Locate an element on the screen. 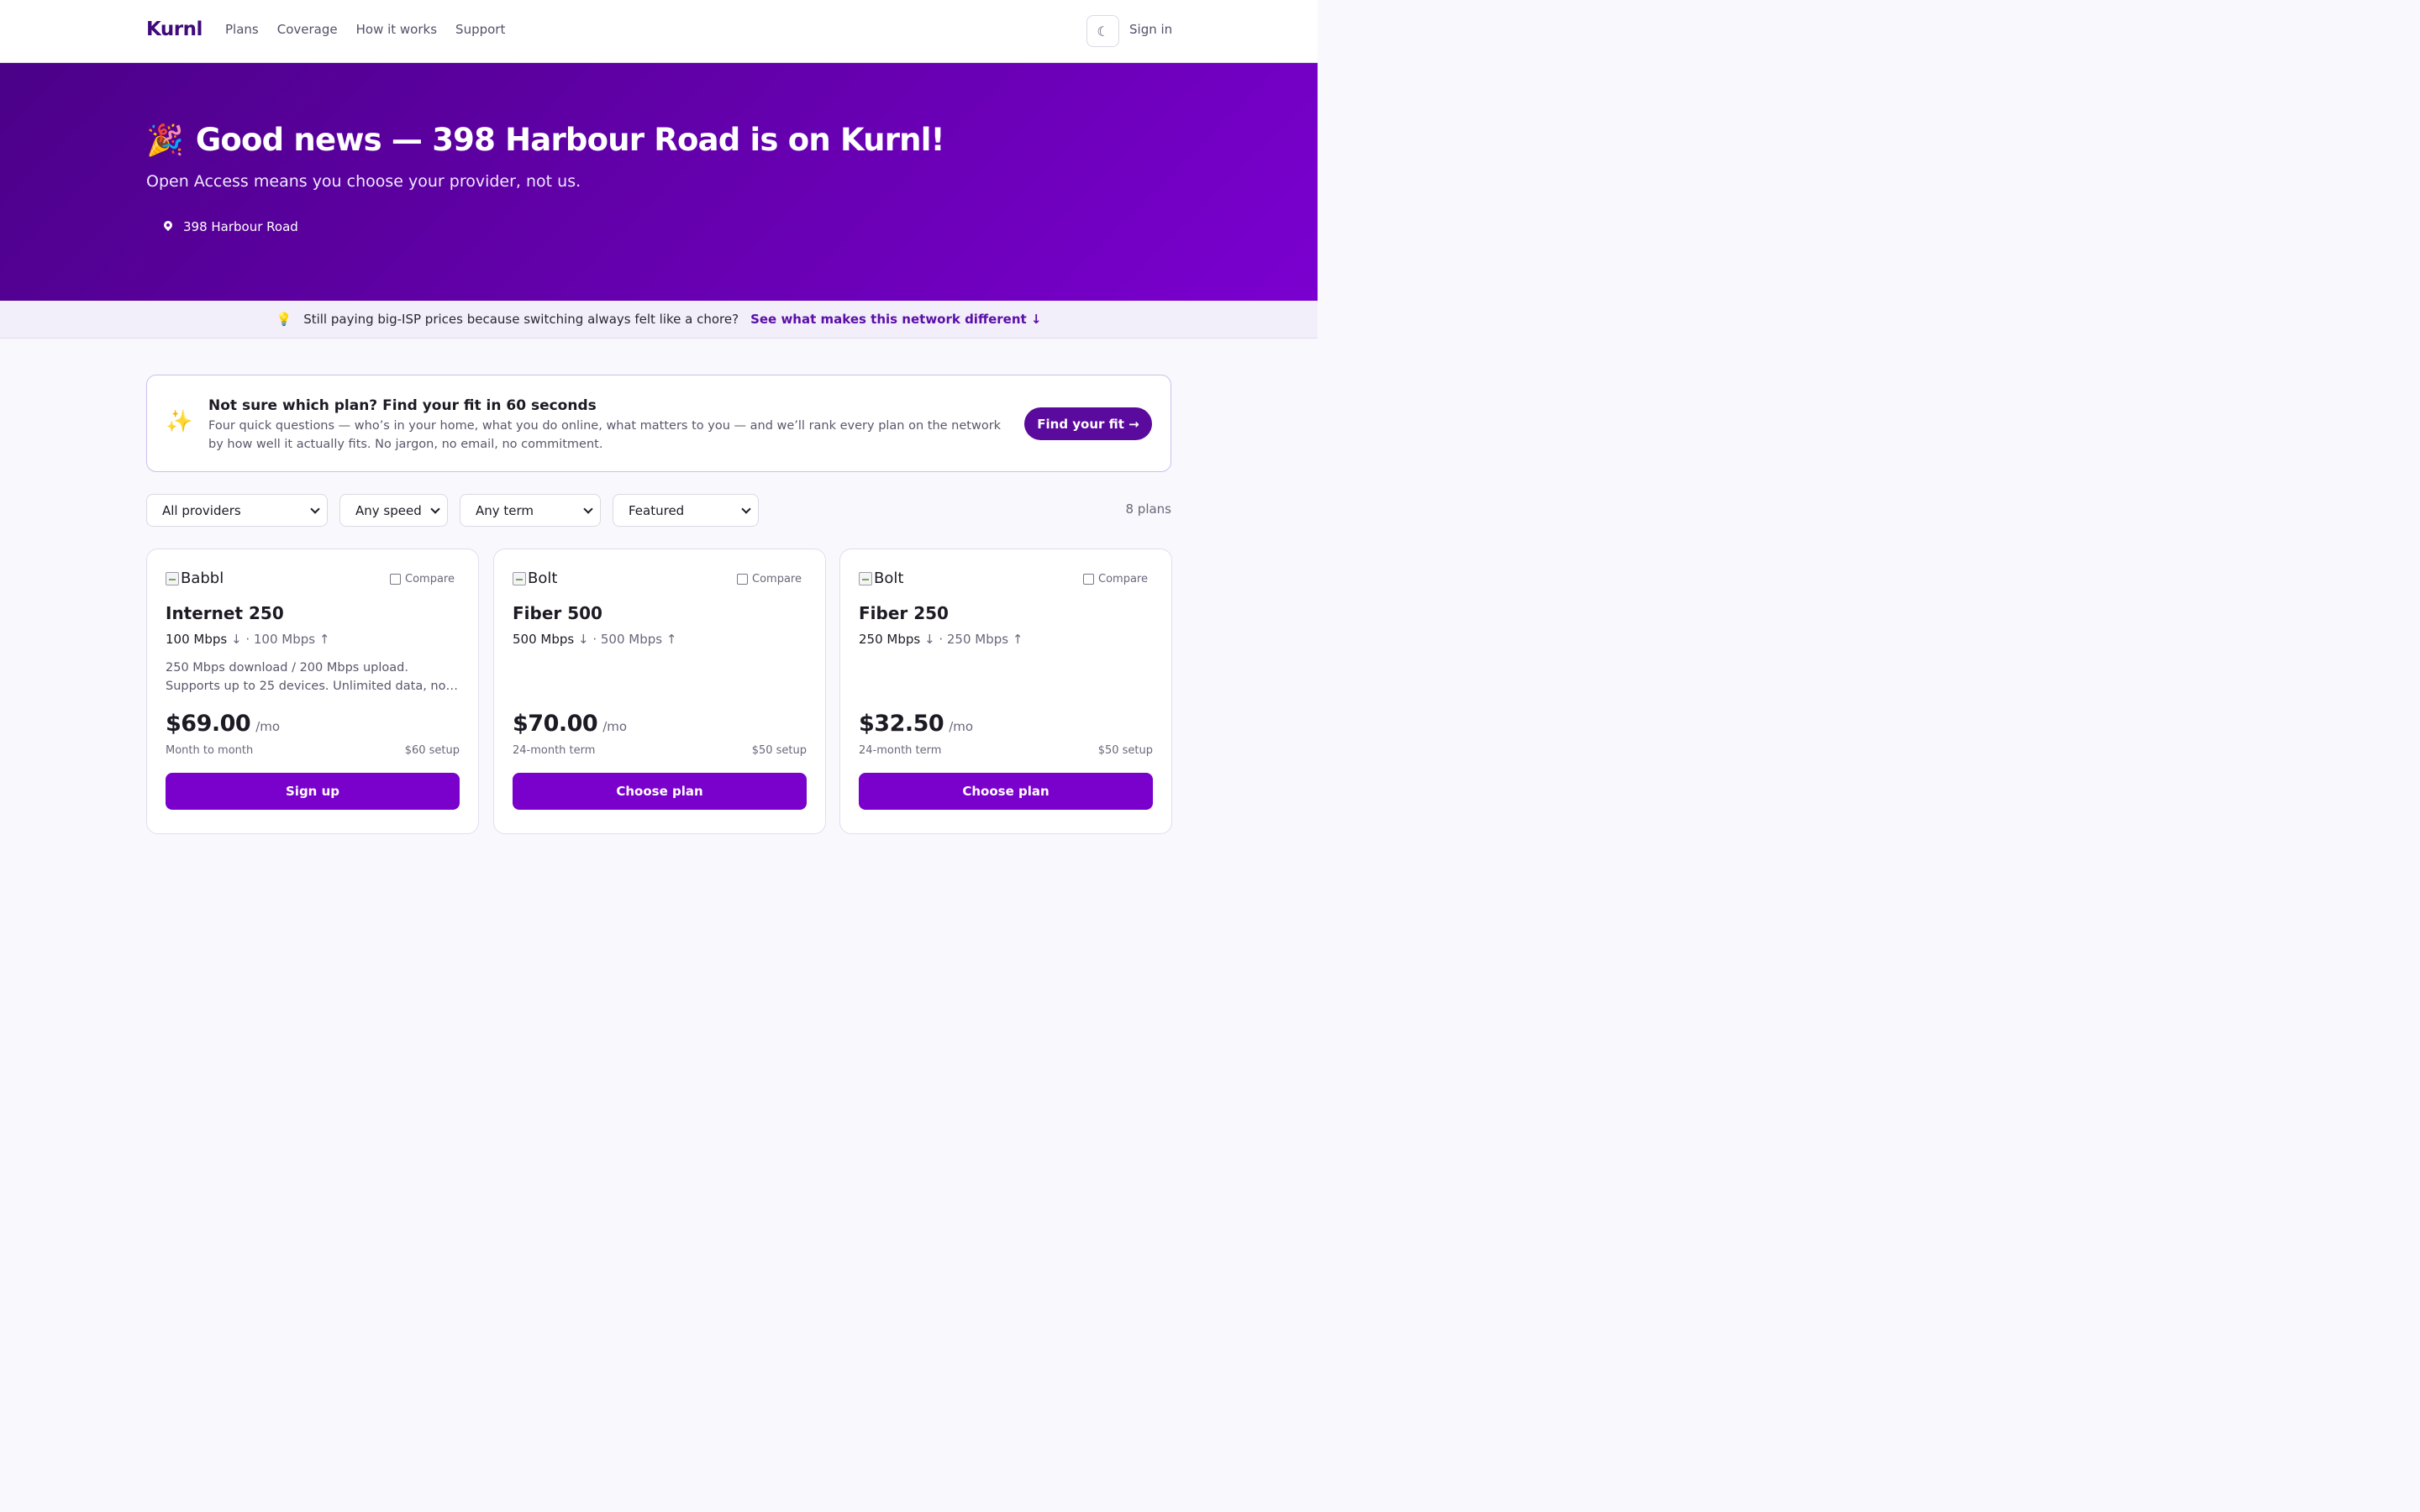 The width and height of the screenshot is (2420, 1512). theme-toggle-button: ☾ is located at coordinates (1103, 31).